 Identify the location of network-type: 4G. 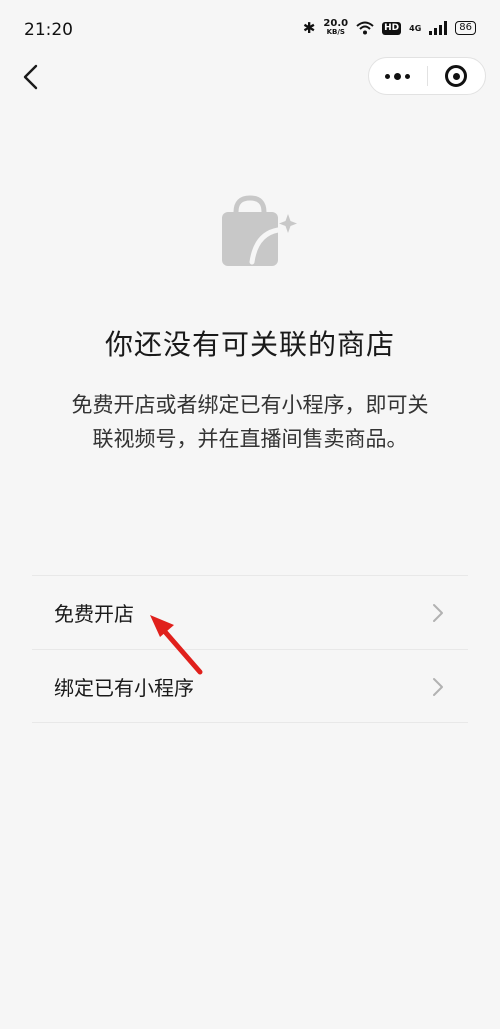
(415, 28).